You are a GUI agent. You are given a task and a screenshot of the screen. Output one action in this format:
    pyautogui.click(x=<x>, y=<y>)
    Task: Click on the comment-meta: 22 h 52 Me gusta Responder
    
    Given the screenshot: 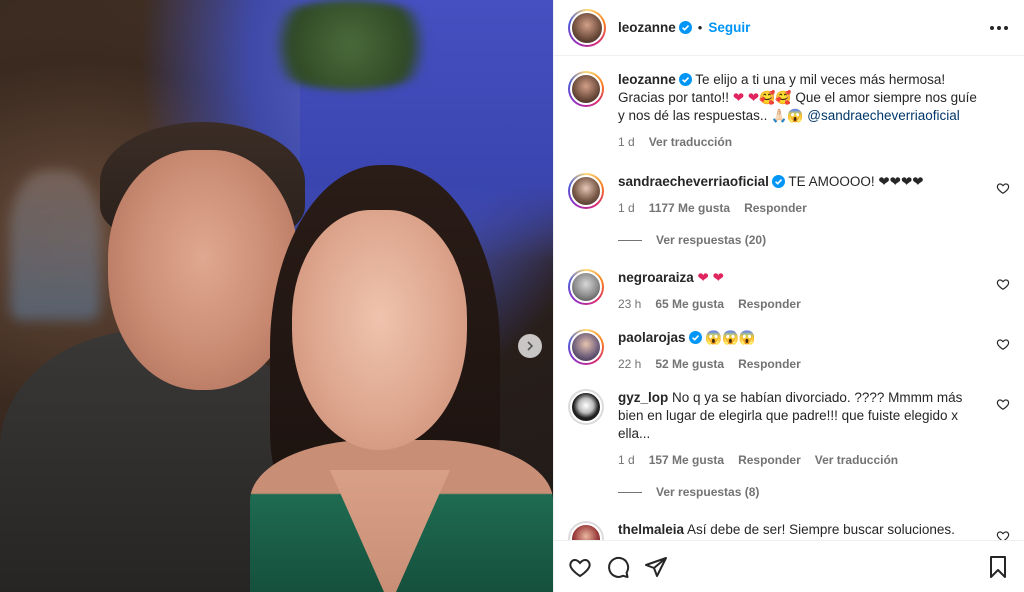 What is the action you would take?
    pyautogui.click(x=800, y=364)
    